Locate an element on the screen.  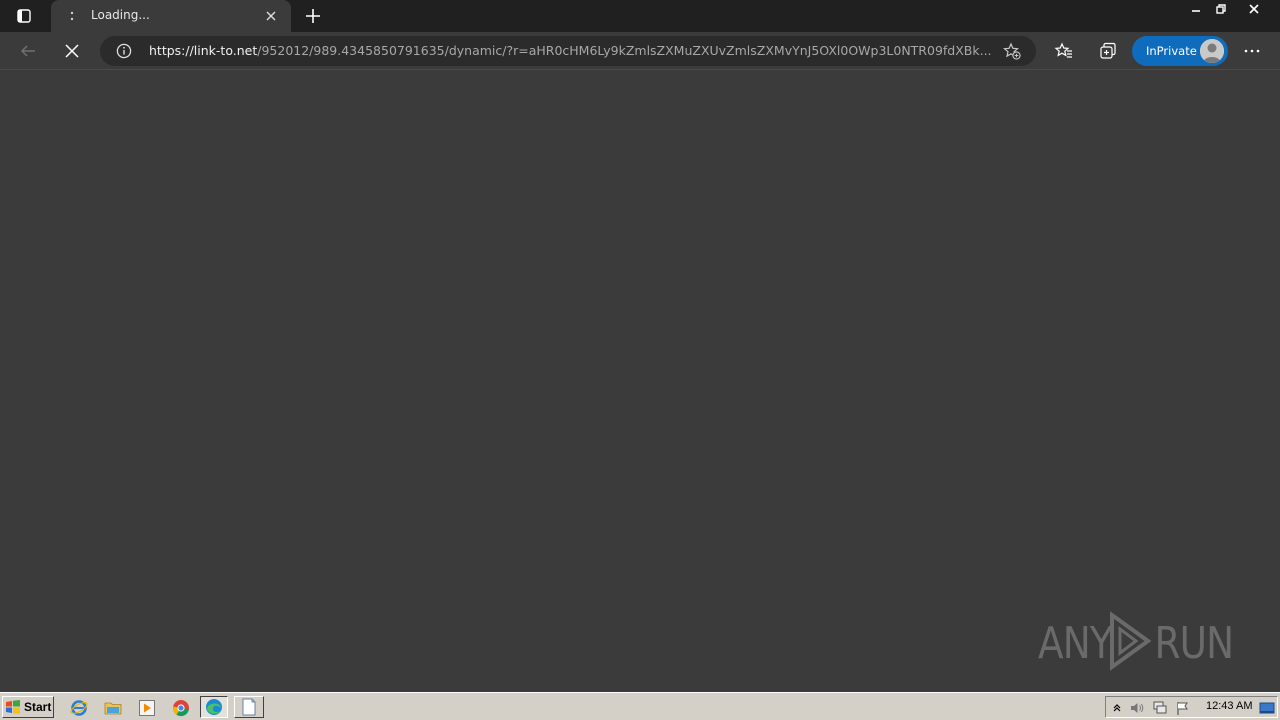
edge-icon is located at coordinates (214, 707).